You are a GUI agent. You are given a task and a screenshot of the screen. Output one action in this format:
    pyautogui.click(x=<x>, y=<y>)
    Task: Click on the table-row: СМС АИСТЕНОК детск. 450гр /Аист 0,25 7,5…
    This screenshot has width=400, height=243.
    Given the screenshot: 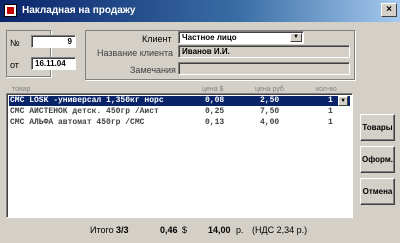 What is the action you would take?
    pyautogui.click(x=179, y=112)
    